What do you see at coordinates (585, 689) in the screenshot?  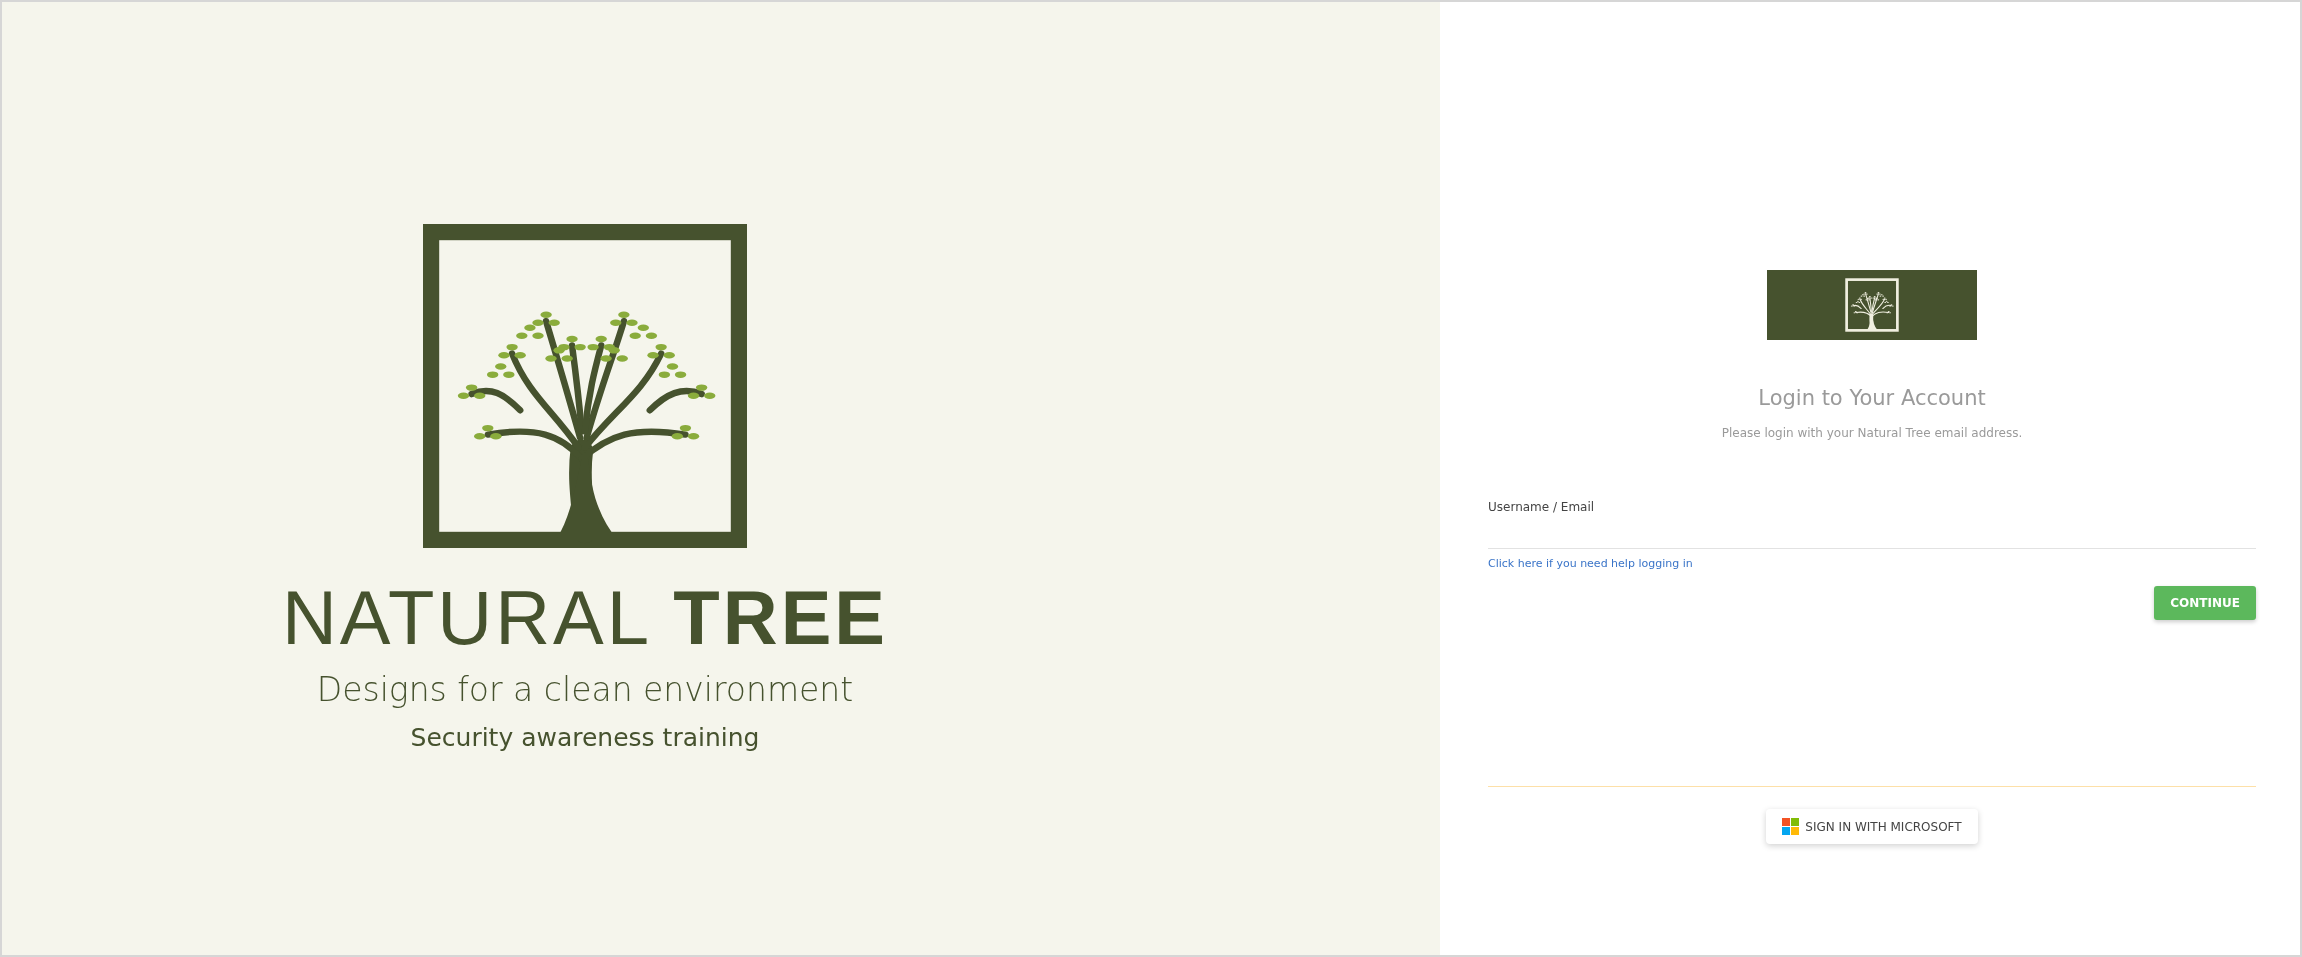 I see `brand-tagline: Designs for a clean environment` at bounding box center [585, 689].